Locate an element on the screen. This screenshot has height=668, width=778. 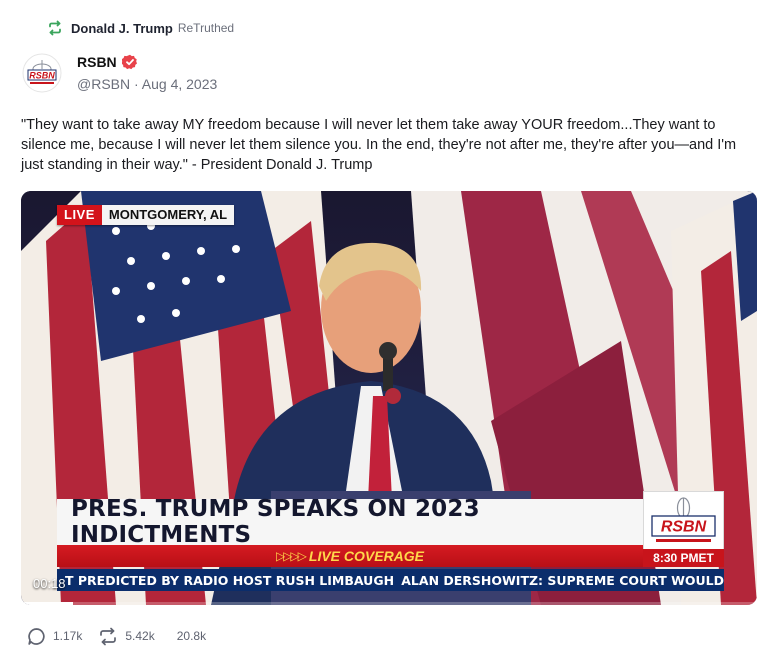
coverage-label: LIVE COVERAGE is located at coordinates (366, 556).